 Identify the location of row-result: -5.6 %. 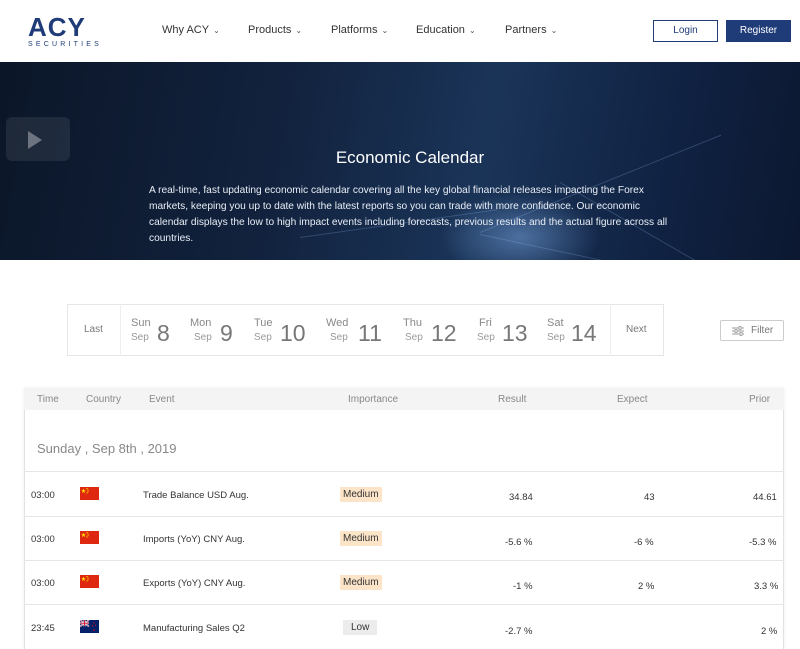
(519, 542).